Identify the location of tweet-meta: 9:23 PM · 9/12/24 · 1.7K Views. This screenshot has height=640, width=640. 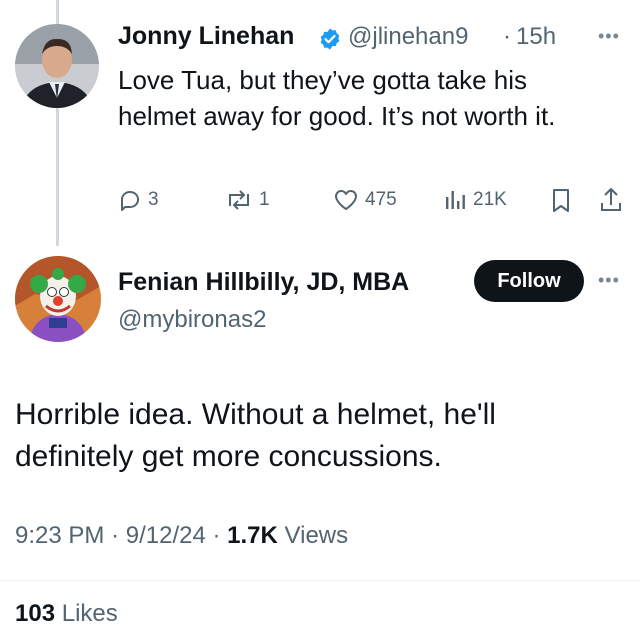
(181, 536).